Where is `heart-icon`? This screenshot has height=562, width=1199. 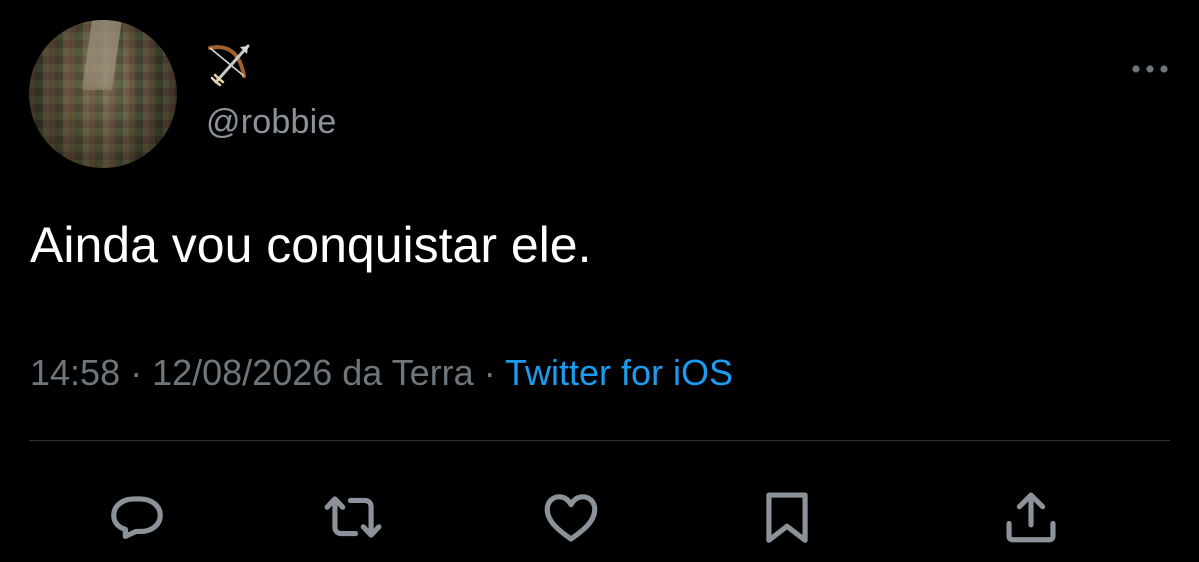
heart-icon is located at coordinates (571, 518).